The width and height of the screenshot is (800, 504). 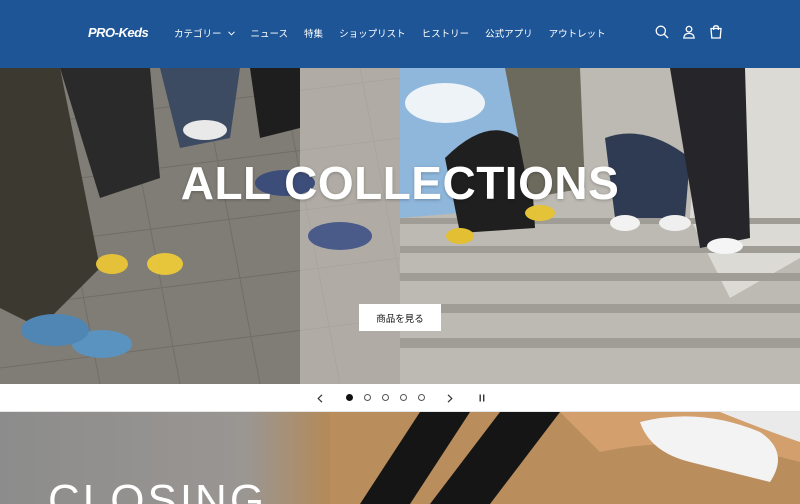 I want to click on nav-item-label: カテゴリー, so click(x=198, y=34).